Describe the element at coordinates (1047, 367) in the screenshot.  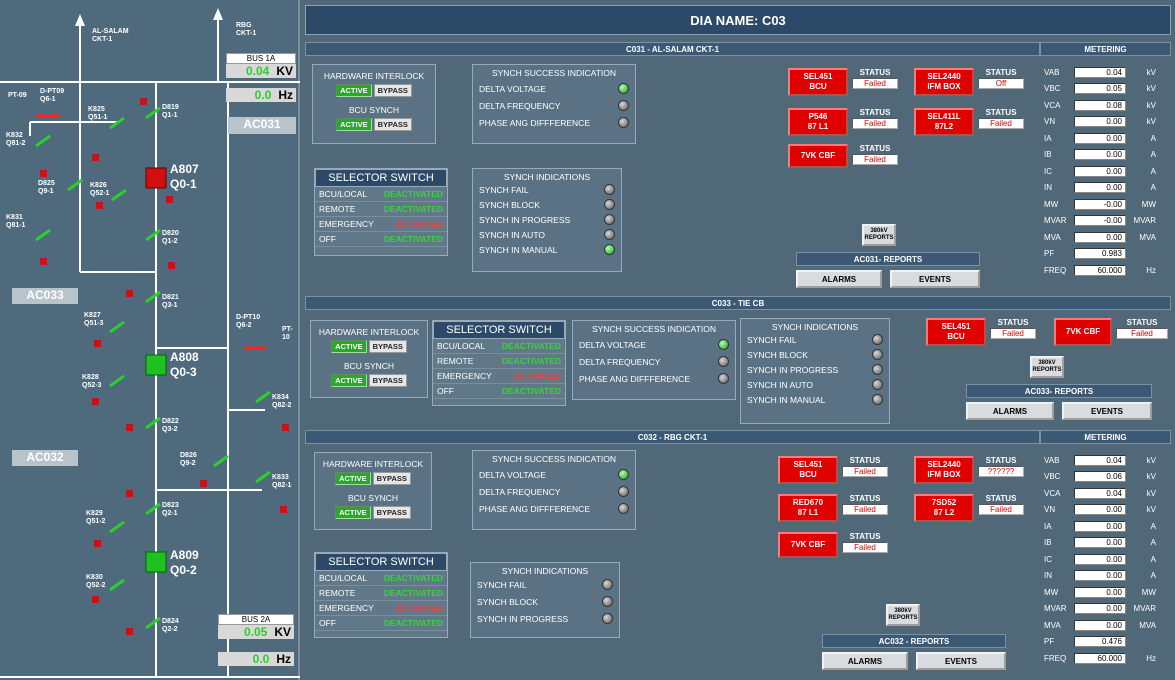
I see `reports-380kv-button-c033: 380kV REPORTS` at that location.